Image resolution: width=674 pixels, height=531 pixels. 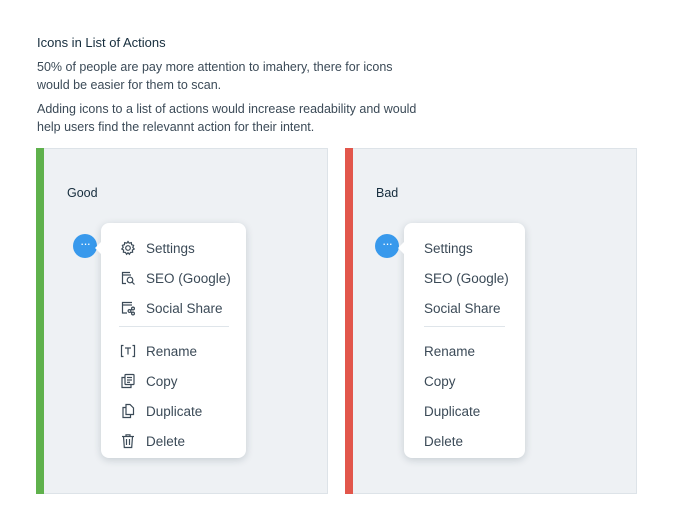 I want to click on social-share-icon, so click(x=128, y=308).